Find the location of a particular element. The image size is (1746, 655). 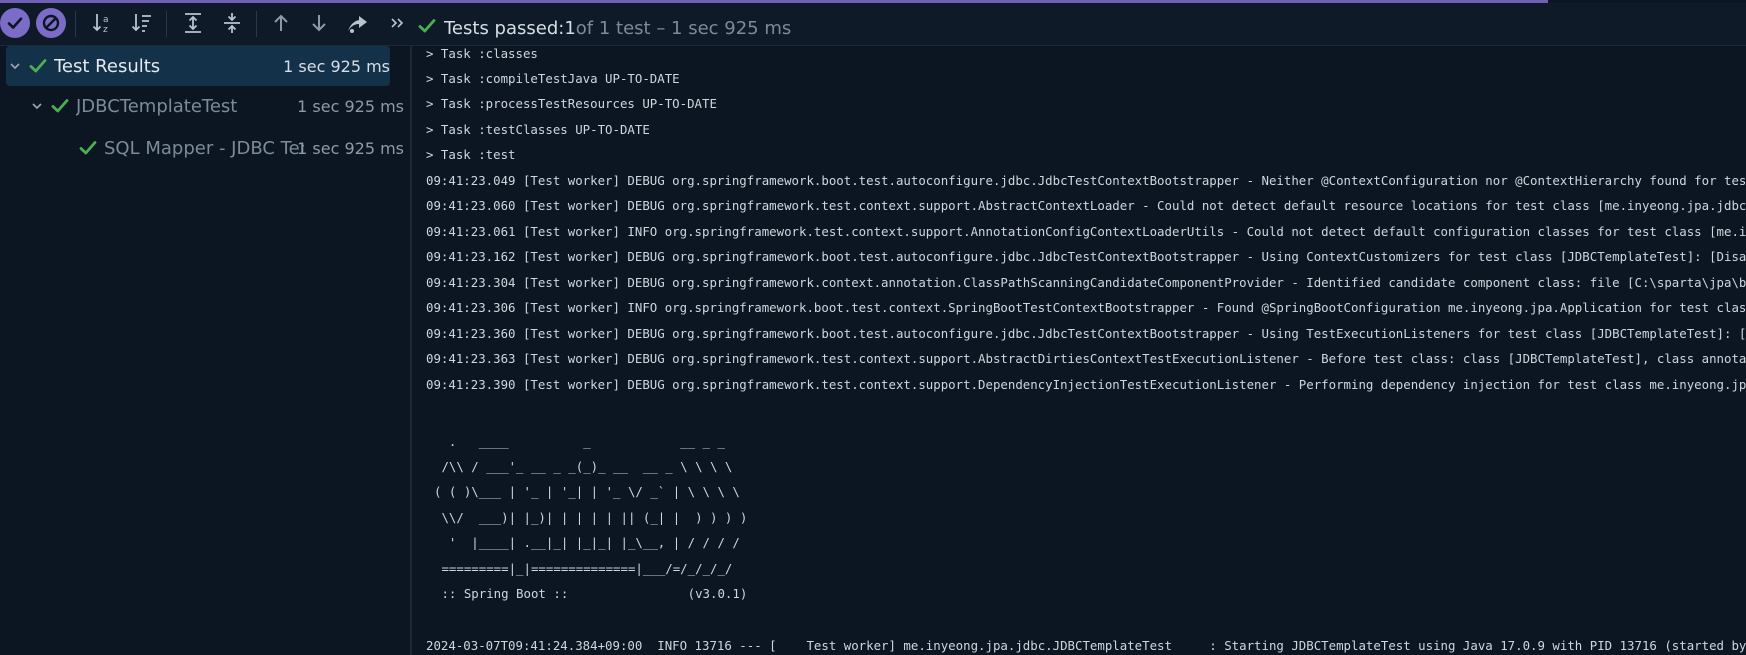

tree-item-label: SQL Mapper - JDBC Ten is located at coordinates (204, 148).